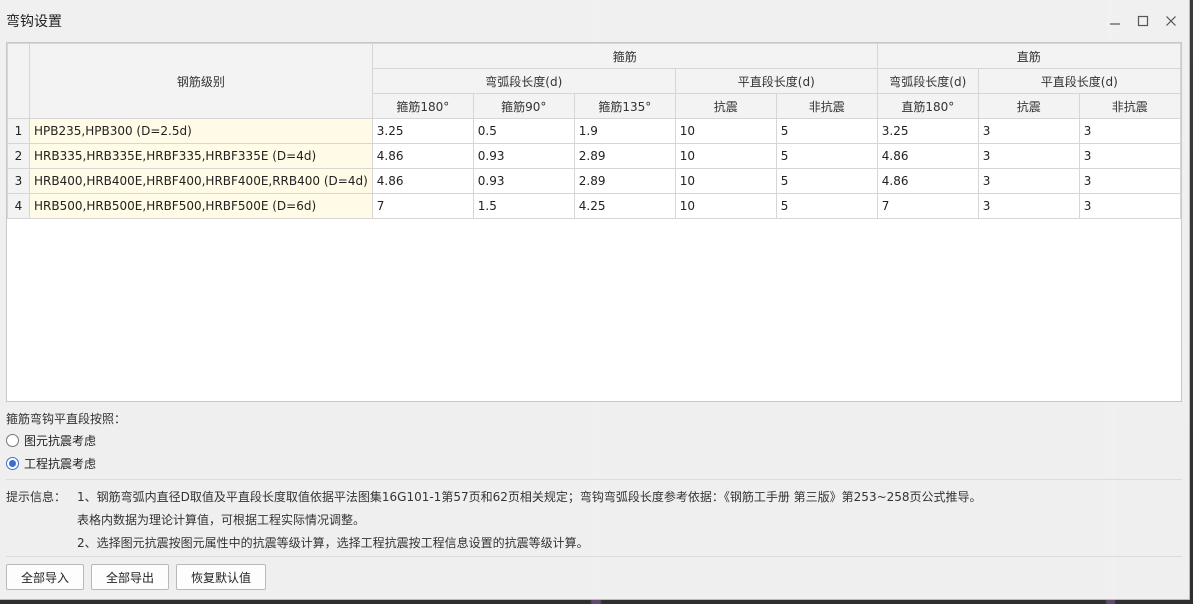  What do you see at coordinates (201, 156) in the screenshot?
I see `grade-cell: HRB335,HRB335E,HRBF335,HRBF335E (D=4d)` at bounding box center [201, 156].